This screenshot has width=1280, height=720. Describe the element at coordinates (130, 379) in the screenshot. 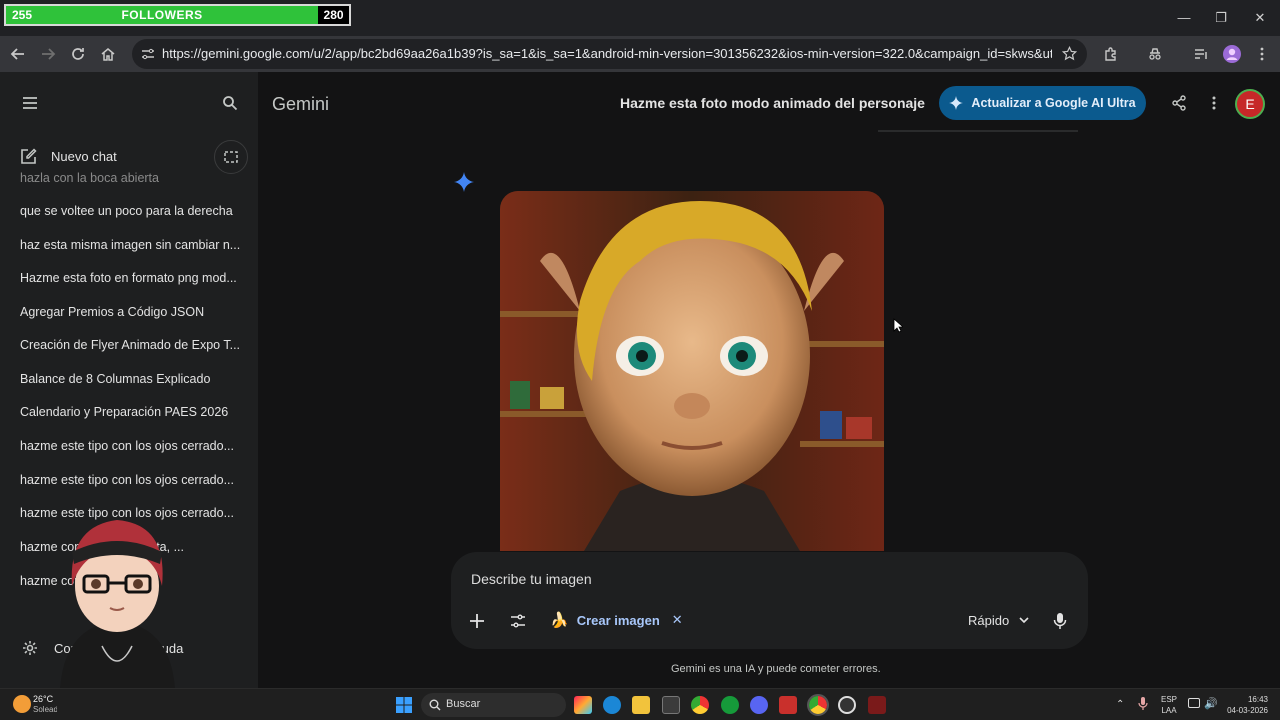

I see `chat-history-item: Balance de 8 Columnas Explicado` at that location.